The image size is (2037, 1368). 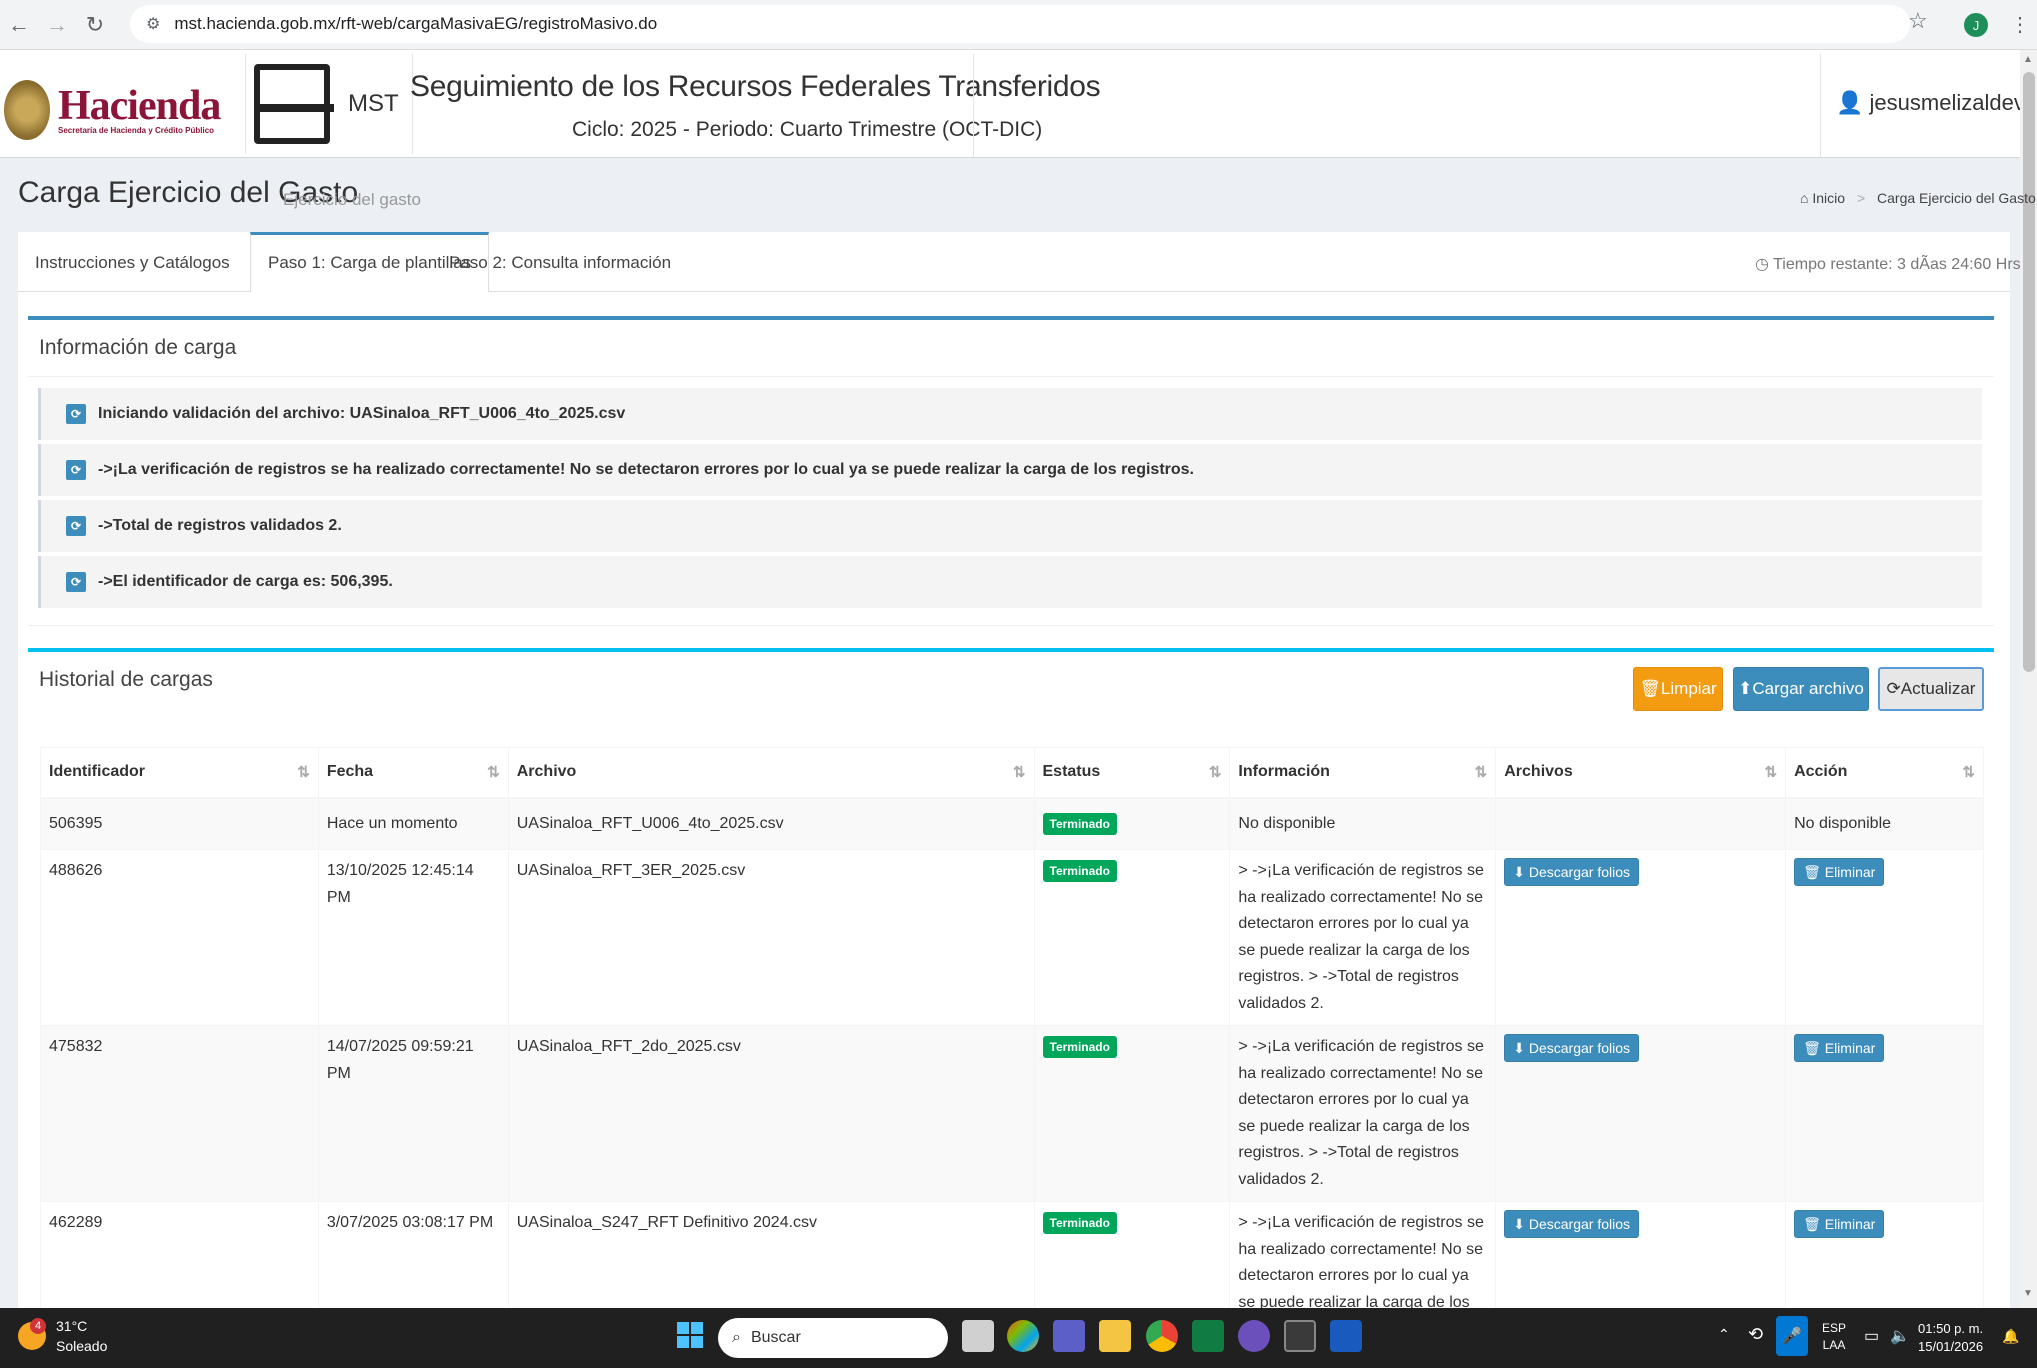 What do you see at coordinates (1755, 1334) in the screenshot?
I see `sync-icon: ⟲` at bounding box center [1755, 1334].